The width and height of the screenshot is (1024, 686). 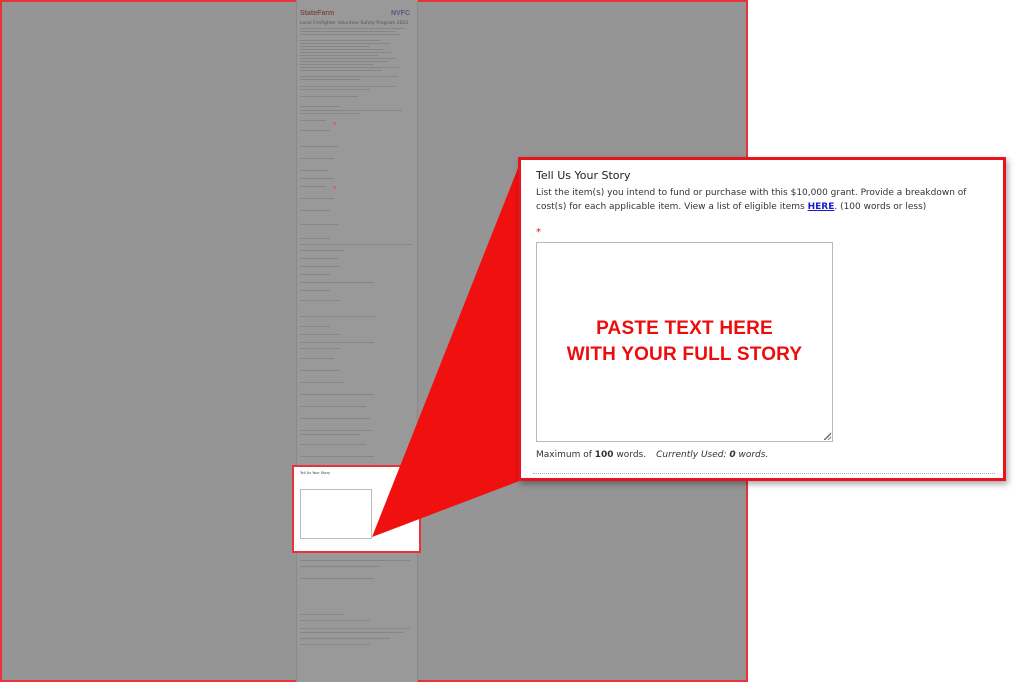 I want to click on thumbnail-section-title: Tell Us Your Story, so click(x=315, y=473).